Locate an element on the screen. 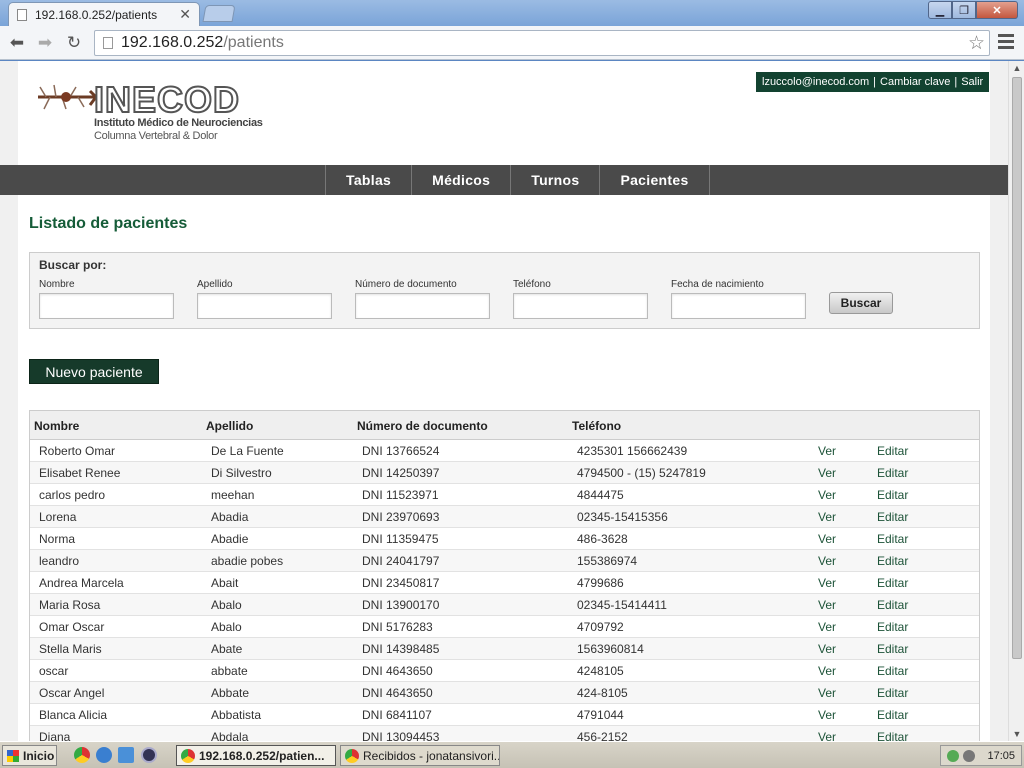  new-patient-button: Nuevo paciente is located at coordinates (94, 371).